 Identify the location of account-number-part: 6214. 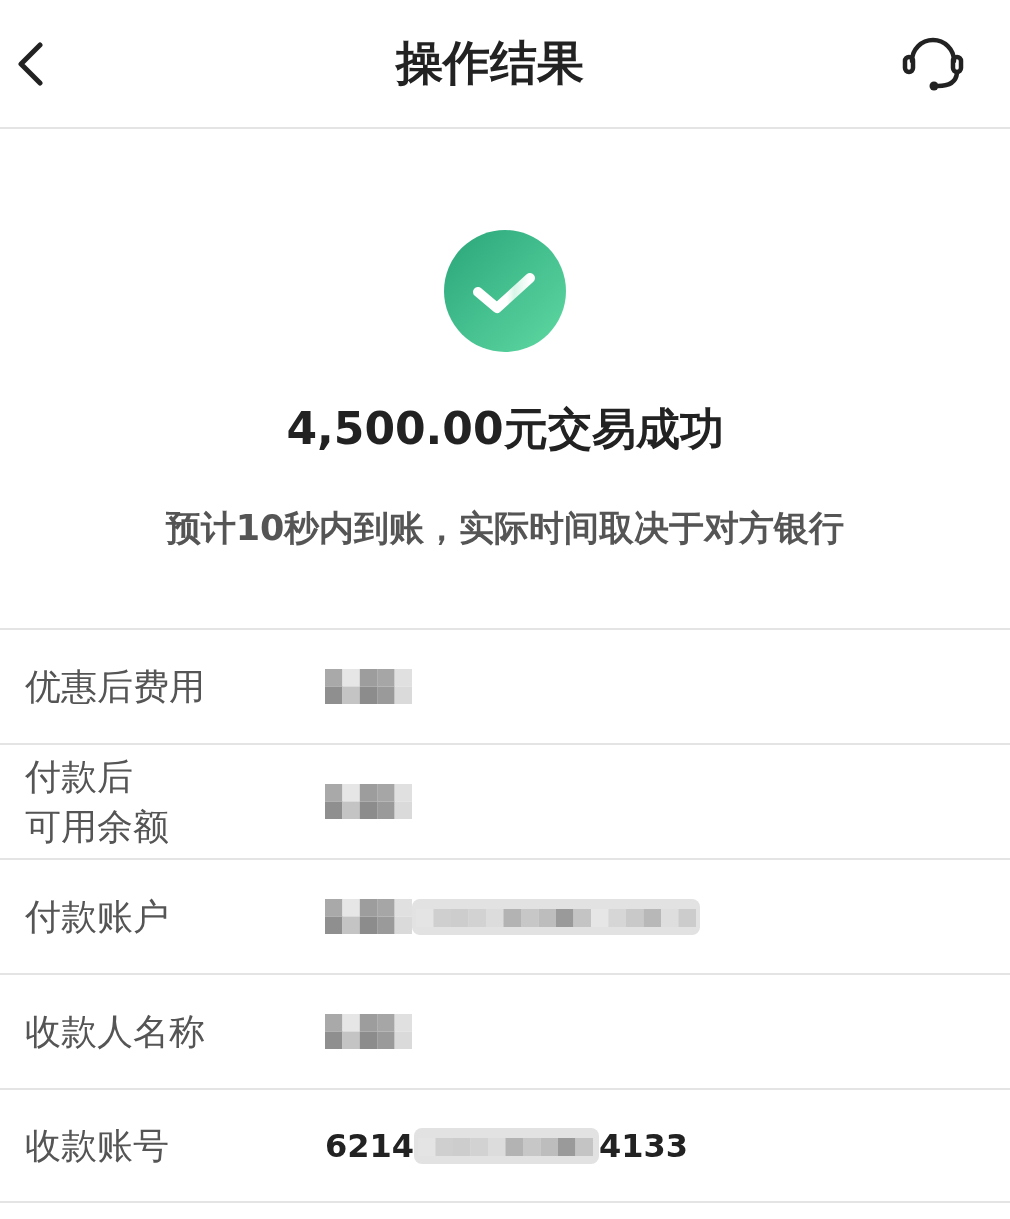
(370, 1145).